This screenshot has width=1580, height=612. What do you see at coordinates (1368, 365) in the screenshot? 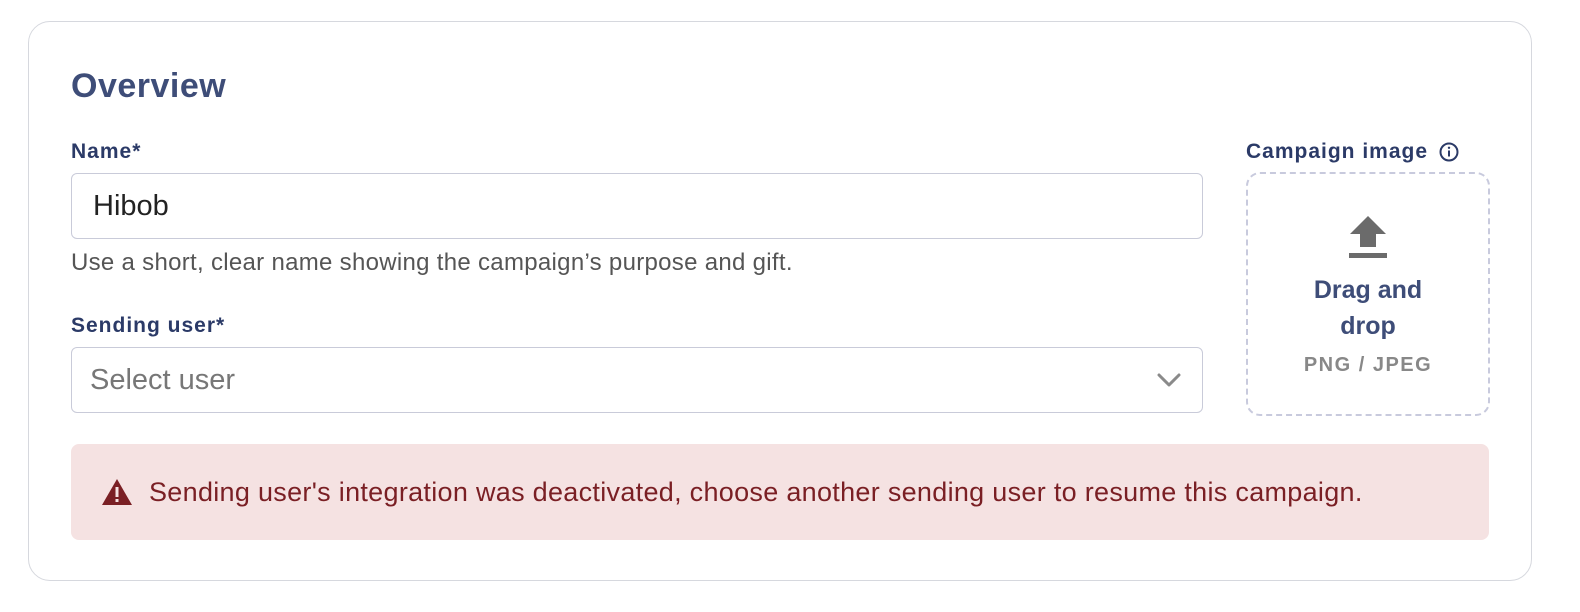
I see `dropzone-formats: PNG / JPEG` at bounding box center [1368, 365].